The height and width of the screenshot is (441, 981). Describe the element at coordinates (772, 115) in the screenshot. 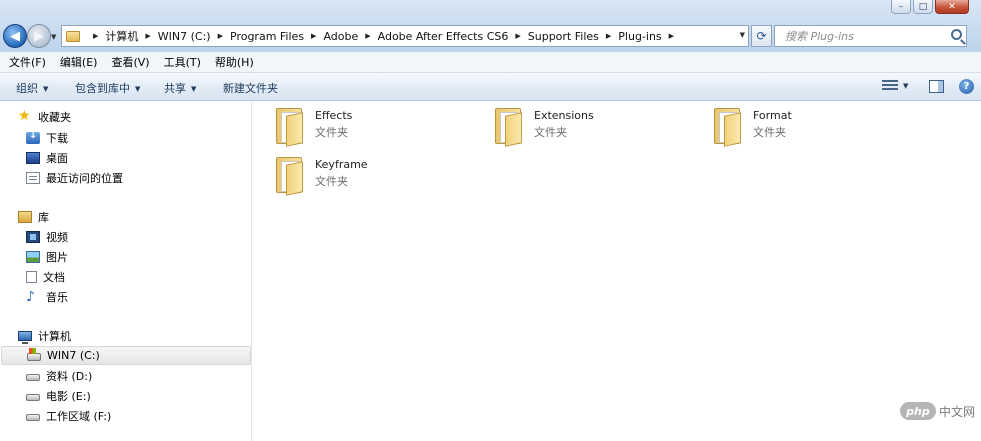

I see `folder-name: Format` at that location.